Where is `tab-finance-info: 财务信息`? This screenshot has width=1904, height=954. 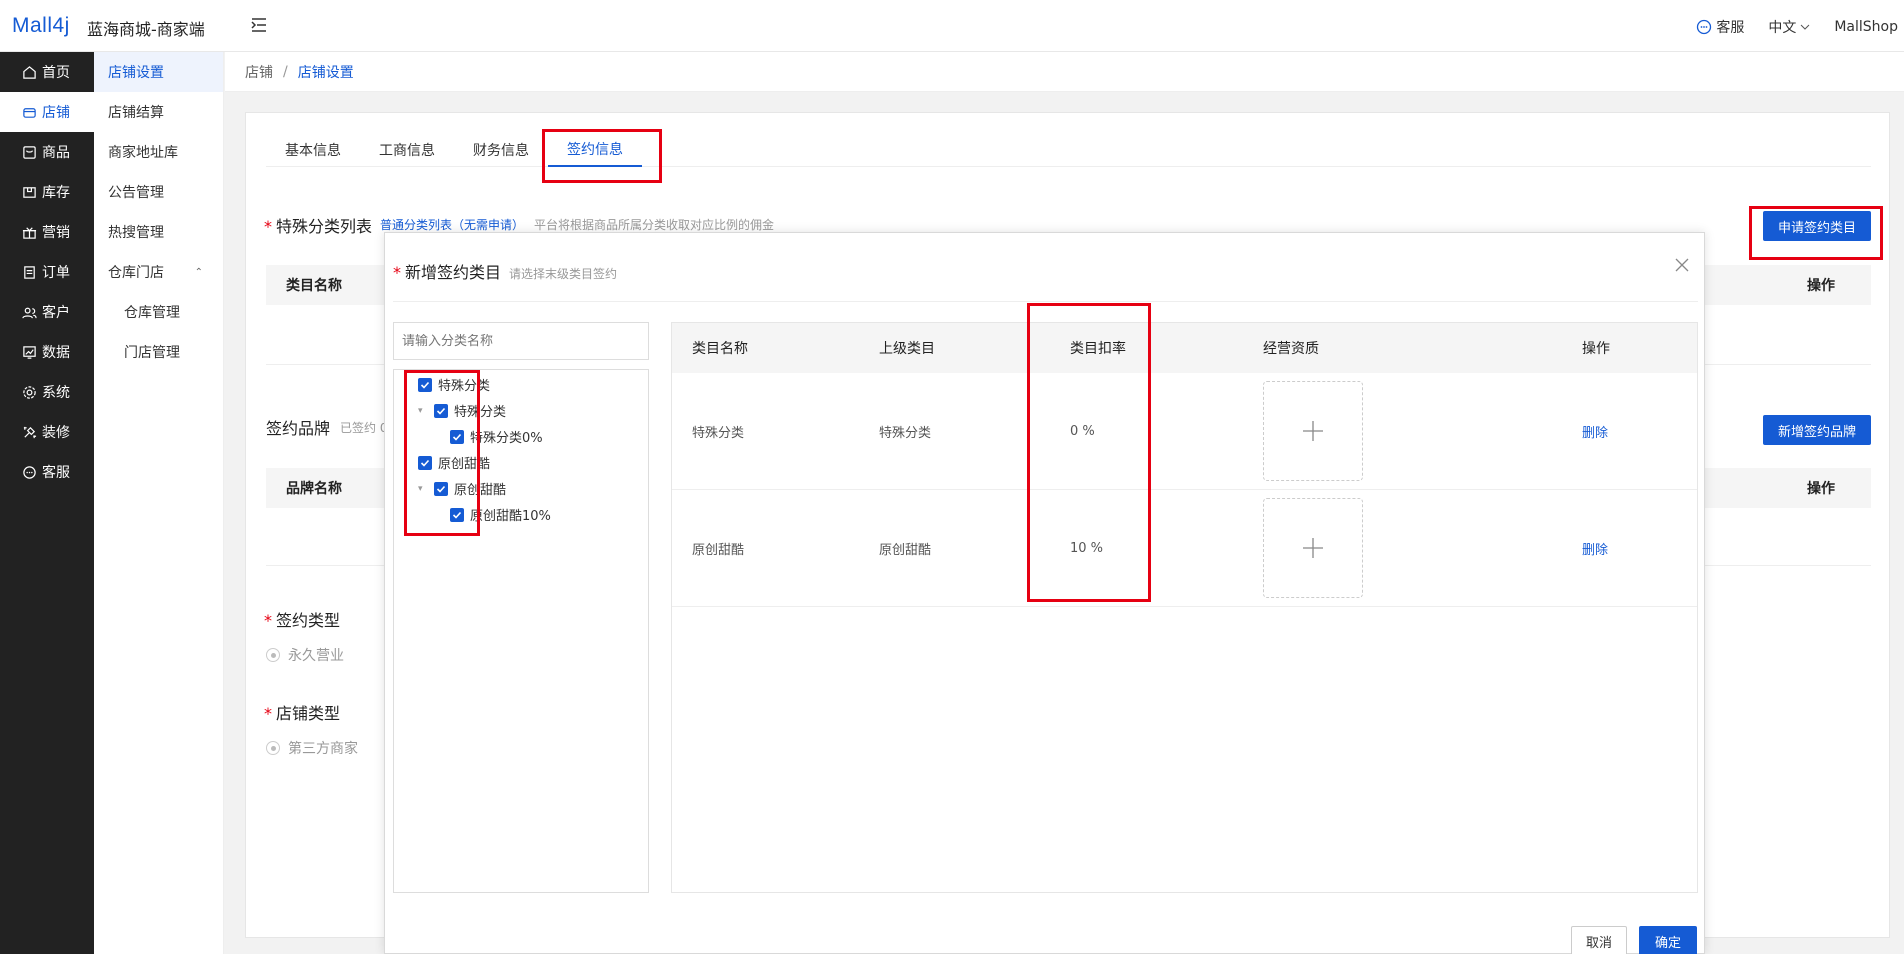 tab-finance-info: 财务信息 is located at coordinates (501, 150).